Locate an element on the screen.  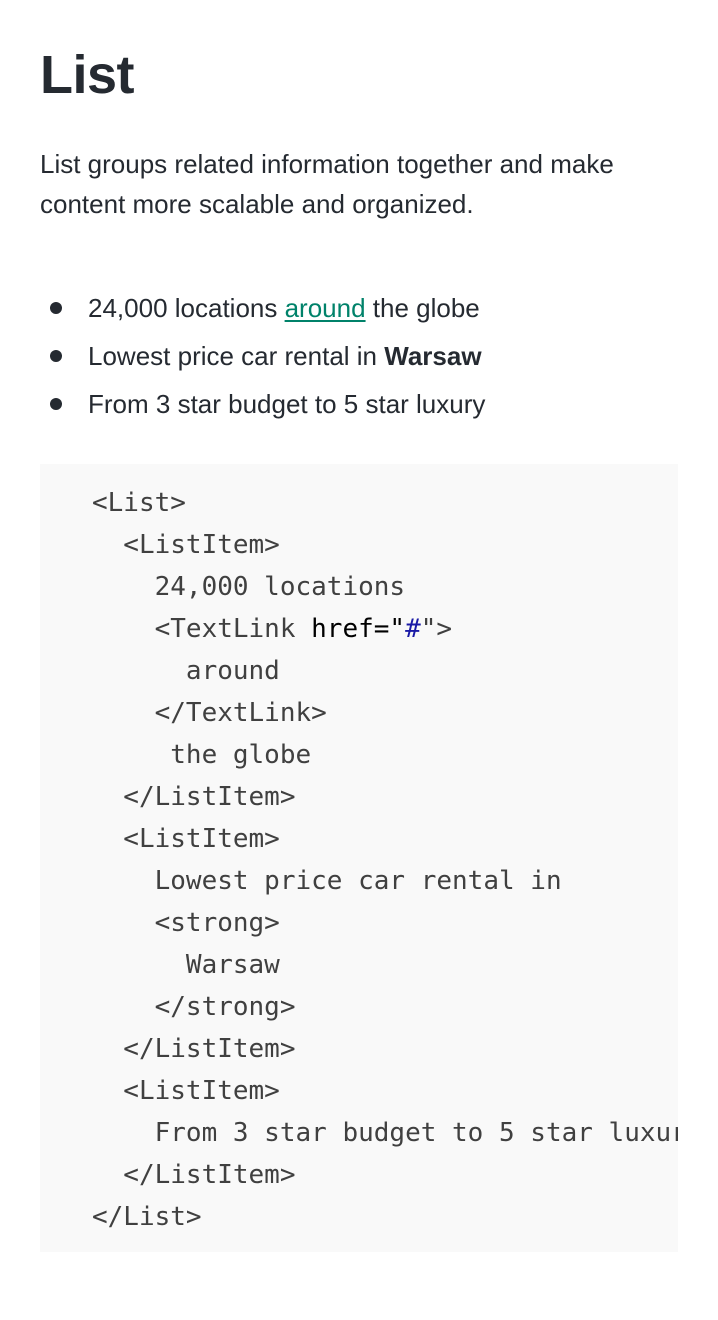
list-item: From 3 star budget to 5 star luxury is located at coordinates (359, 404).